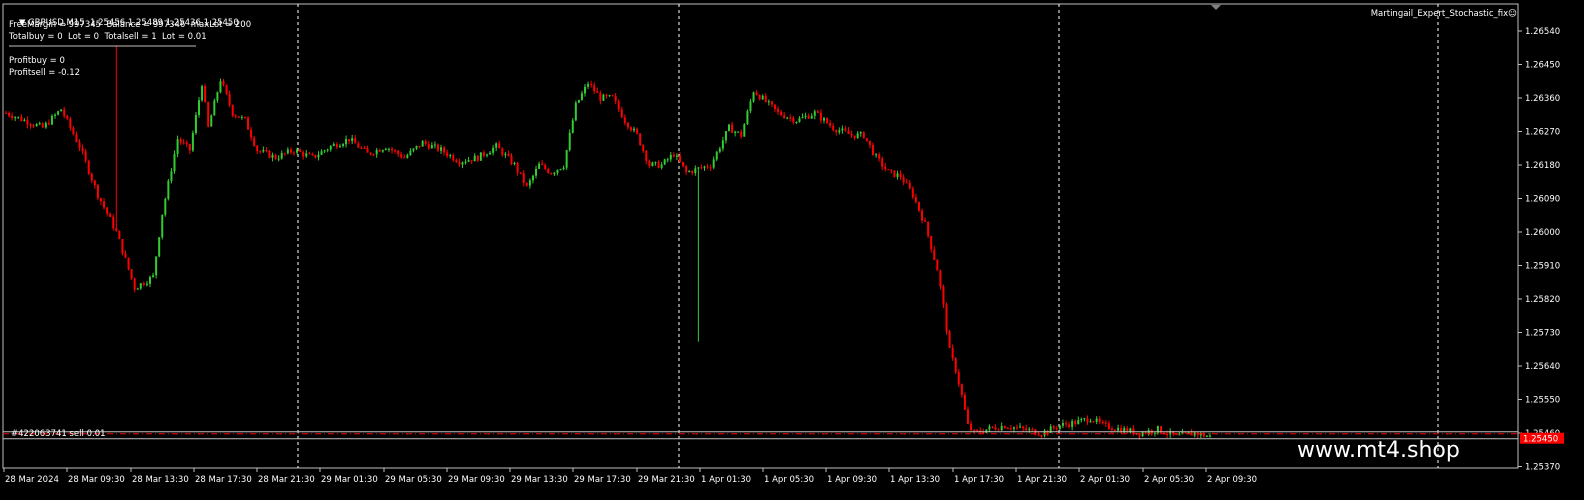 Image resolution: width=1584 pixels, height=500 pixels. Describe the element at coordinates (1042, 480) in the screenshot. I see `x-tick-label: 1 Apr 21:30` at that location.